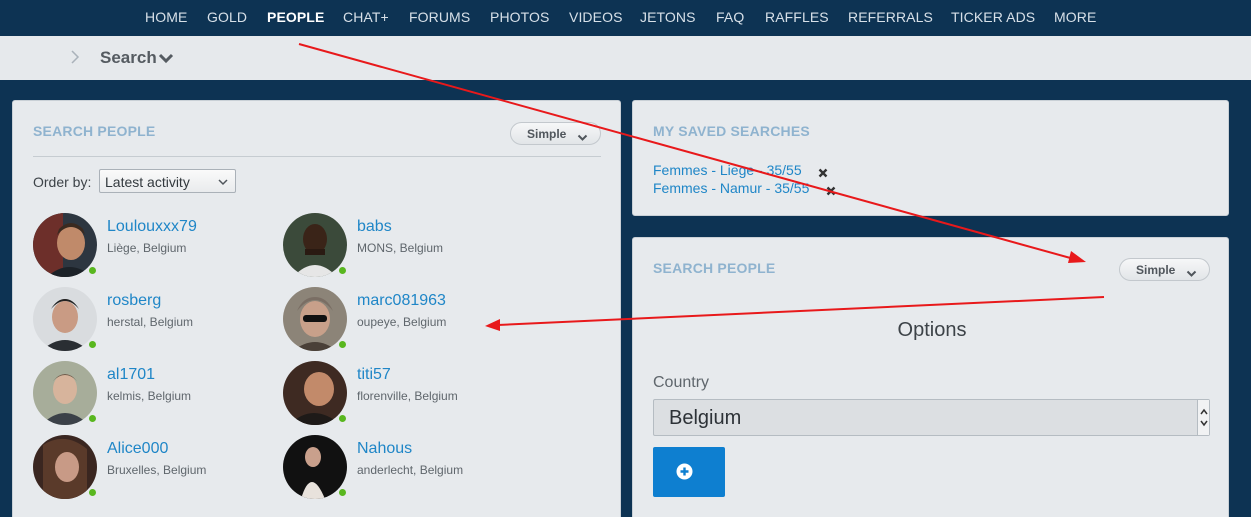 The image size is (1251, 517). What do you see at coordinates (137, 449) in the screenshot?
I see `user-name: Alice000` at bounding box center [137, 449].